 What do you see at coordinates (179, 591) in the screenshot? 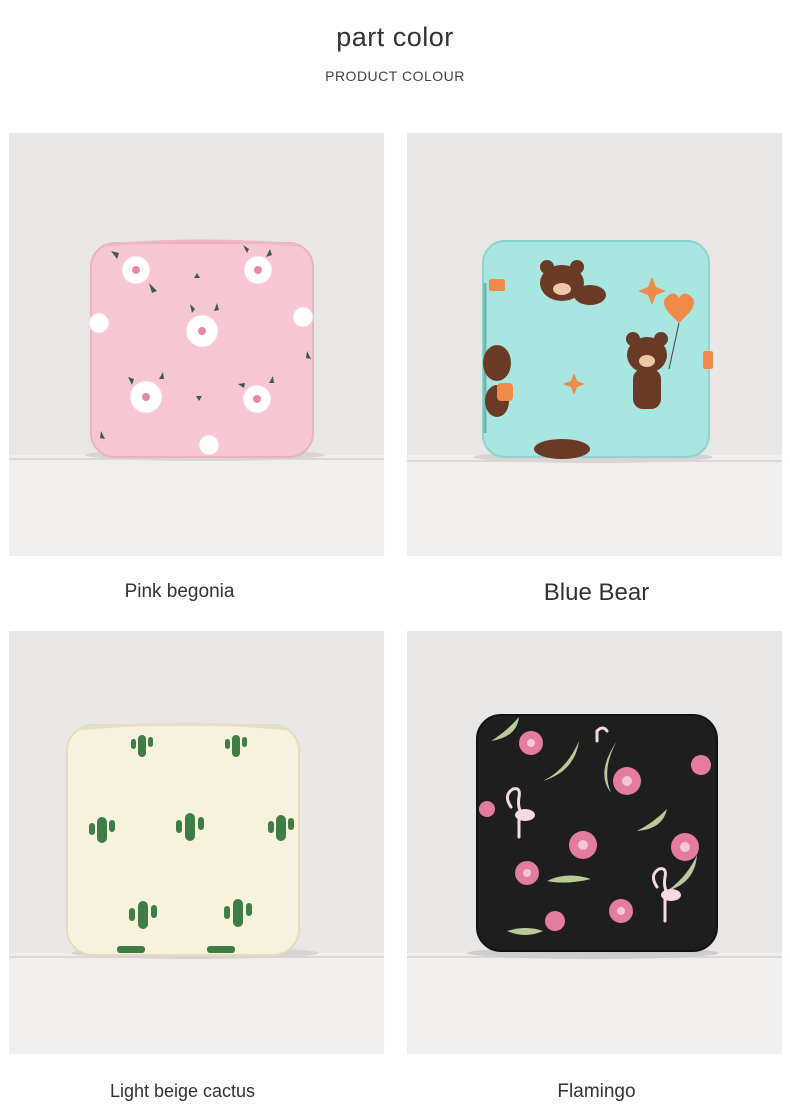
I see `product-name-pink-begonia: Pink begonia` at bounding box center [179, 591].